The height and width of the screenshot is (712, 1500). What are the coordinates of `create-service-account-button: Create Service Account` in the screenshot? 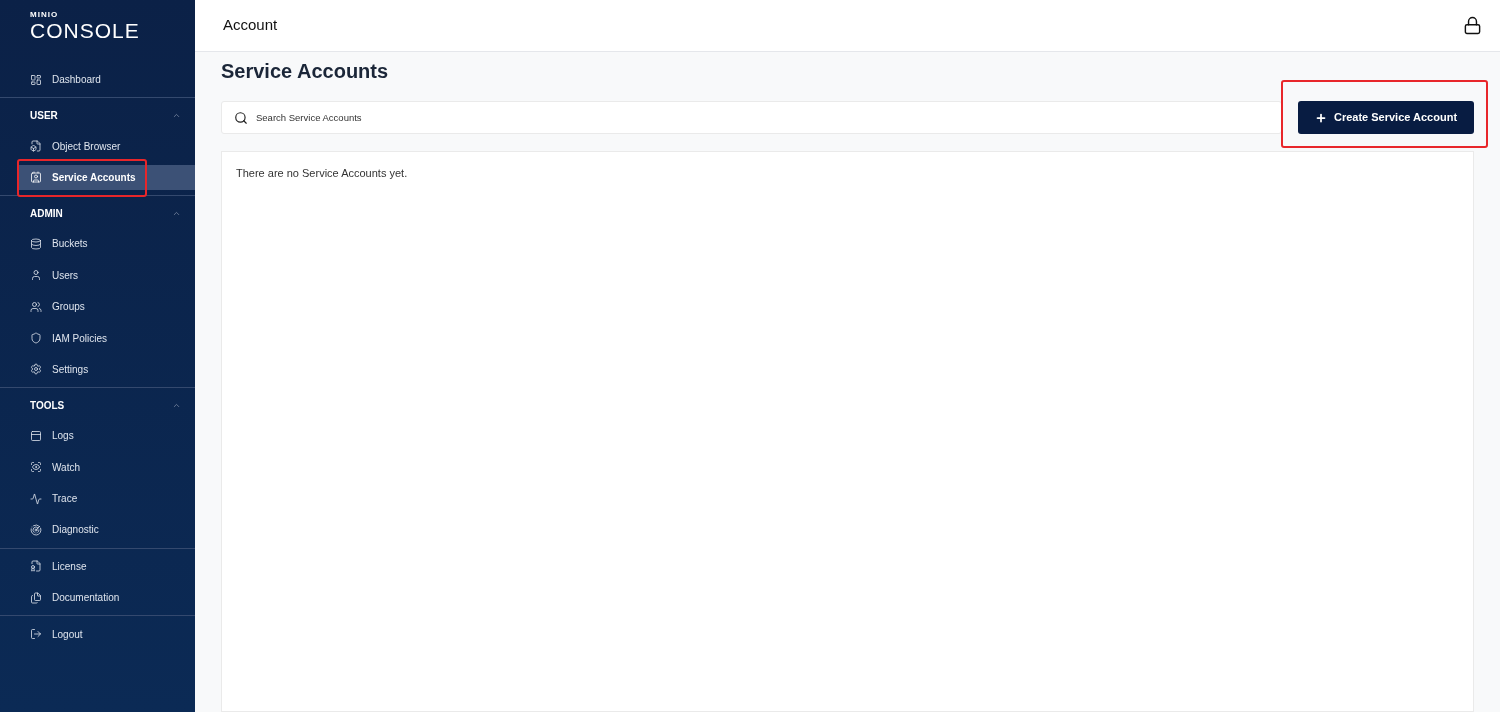 It's located at (1386, 117).